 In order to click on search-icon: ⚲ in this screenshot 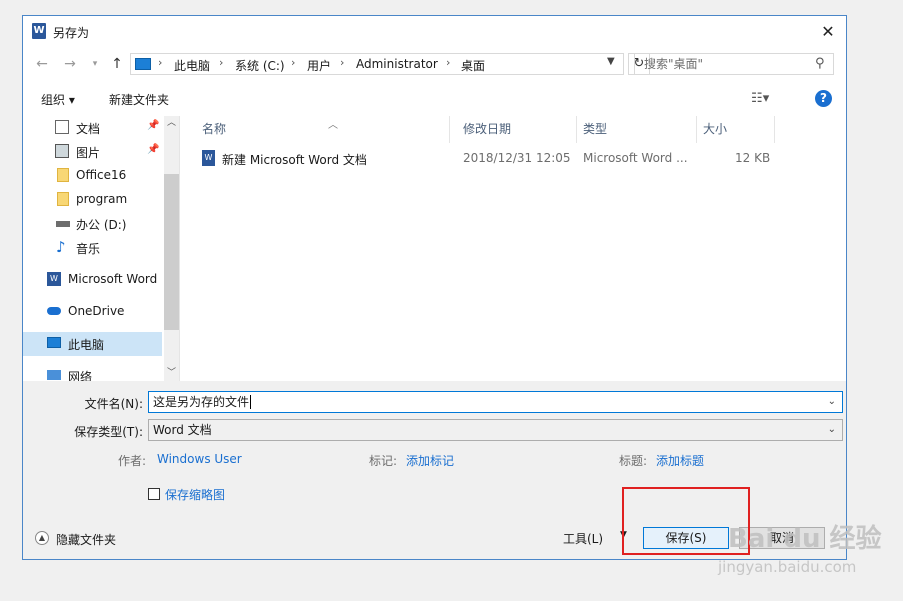, I will do `click(820, 63)`.